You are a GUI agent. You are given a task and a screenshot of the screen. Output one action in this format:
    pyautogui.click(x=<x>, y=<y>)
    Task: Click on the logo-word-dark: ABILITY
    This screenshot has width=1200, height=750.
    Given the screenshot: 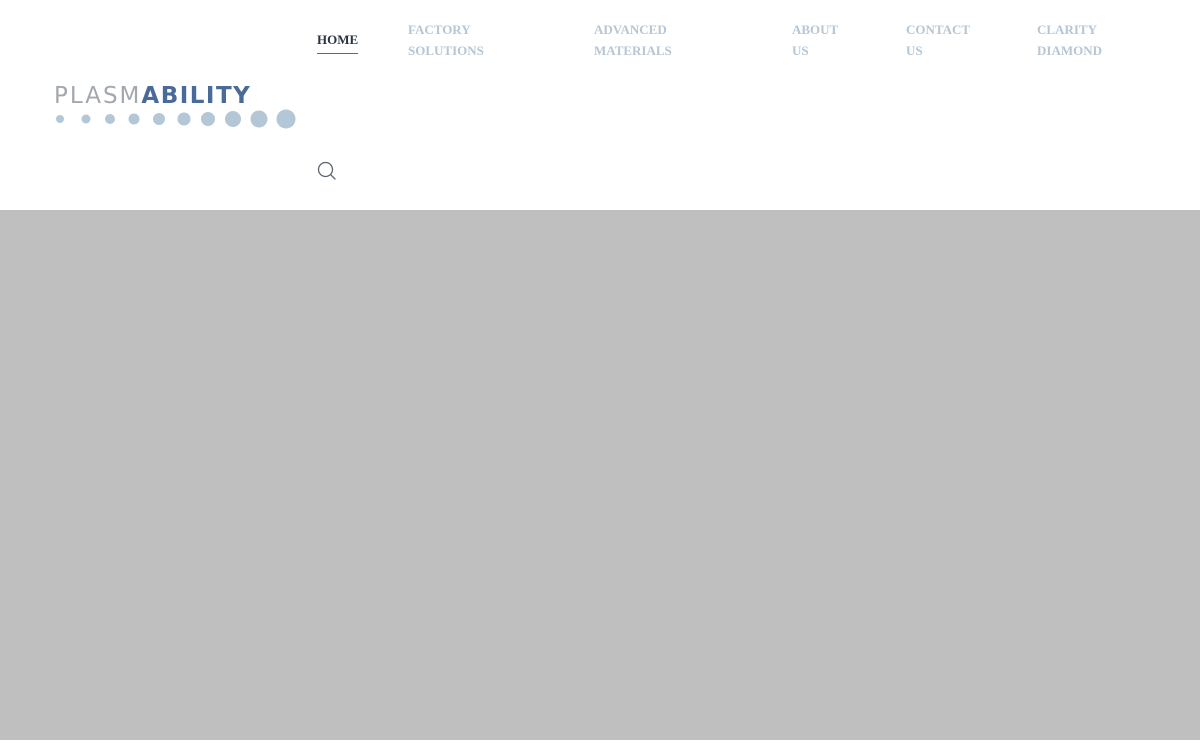 What is the action you would take?
    pyautogui.click(x=196, y=96)
    